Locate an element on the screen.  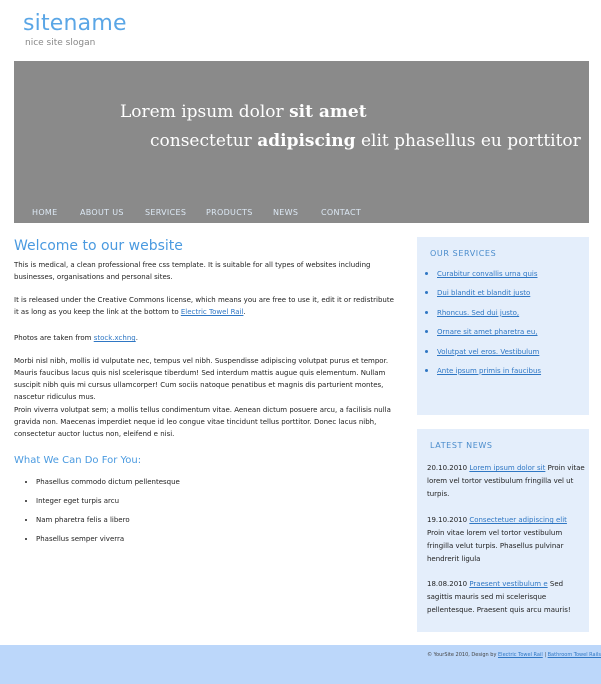
photos-paragraph: Photos are taken from stock.xchng. is located at coordinates (76, 338).